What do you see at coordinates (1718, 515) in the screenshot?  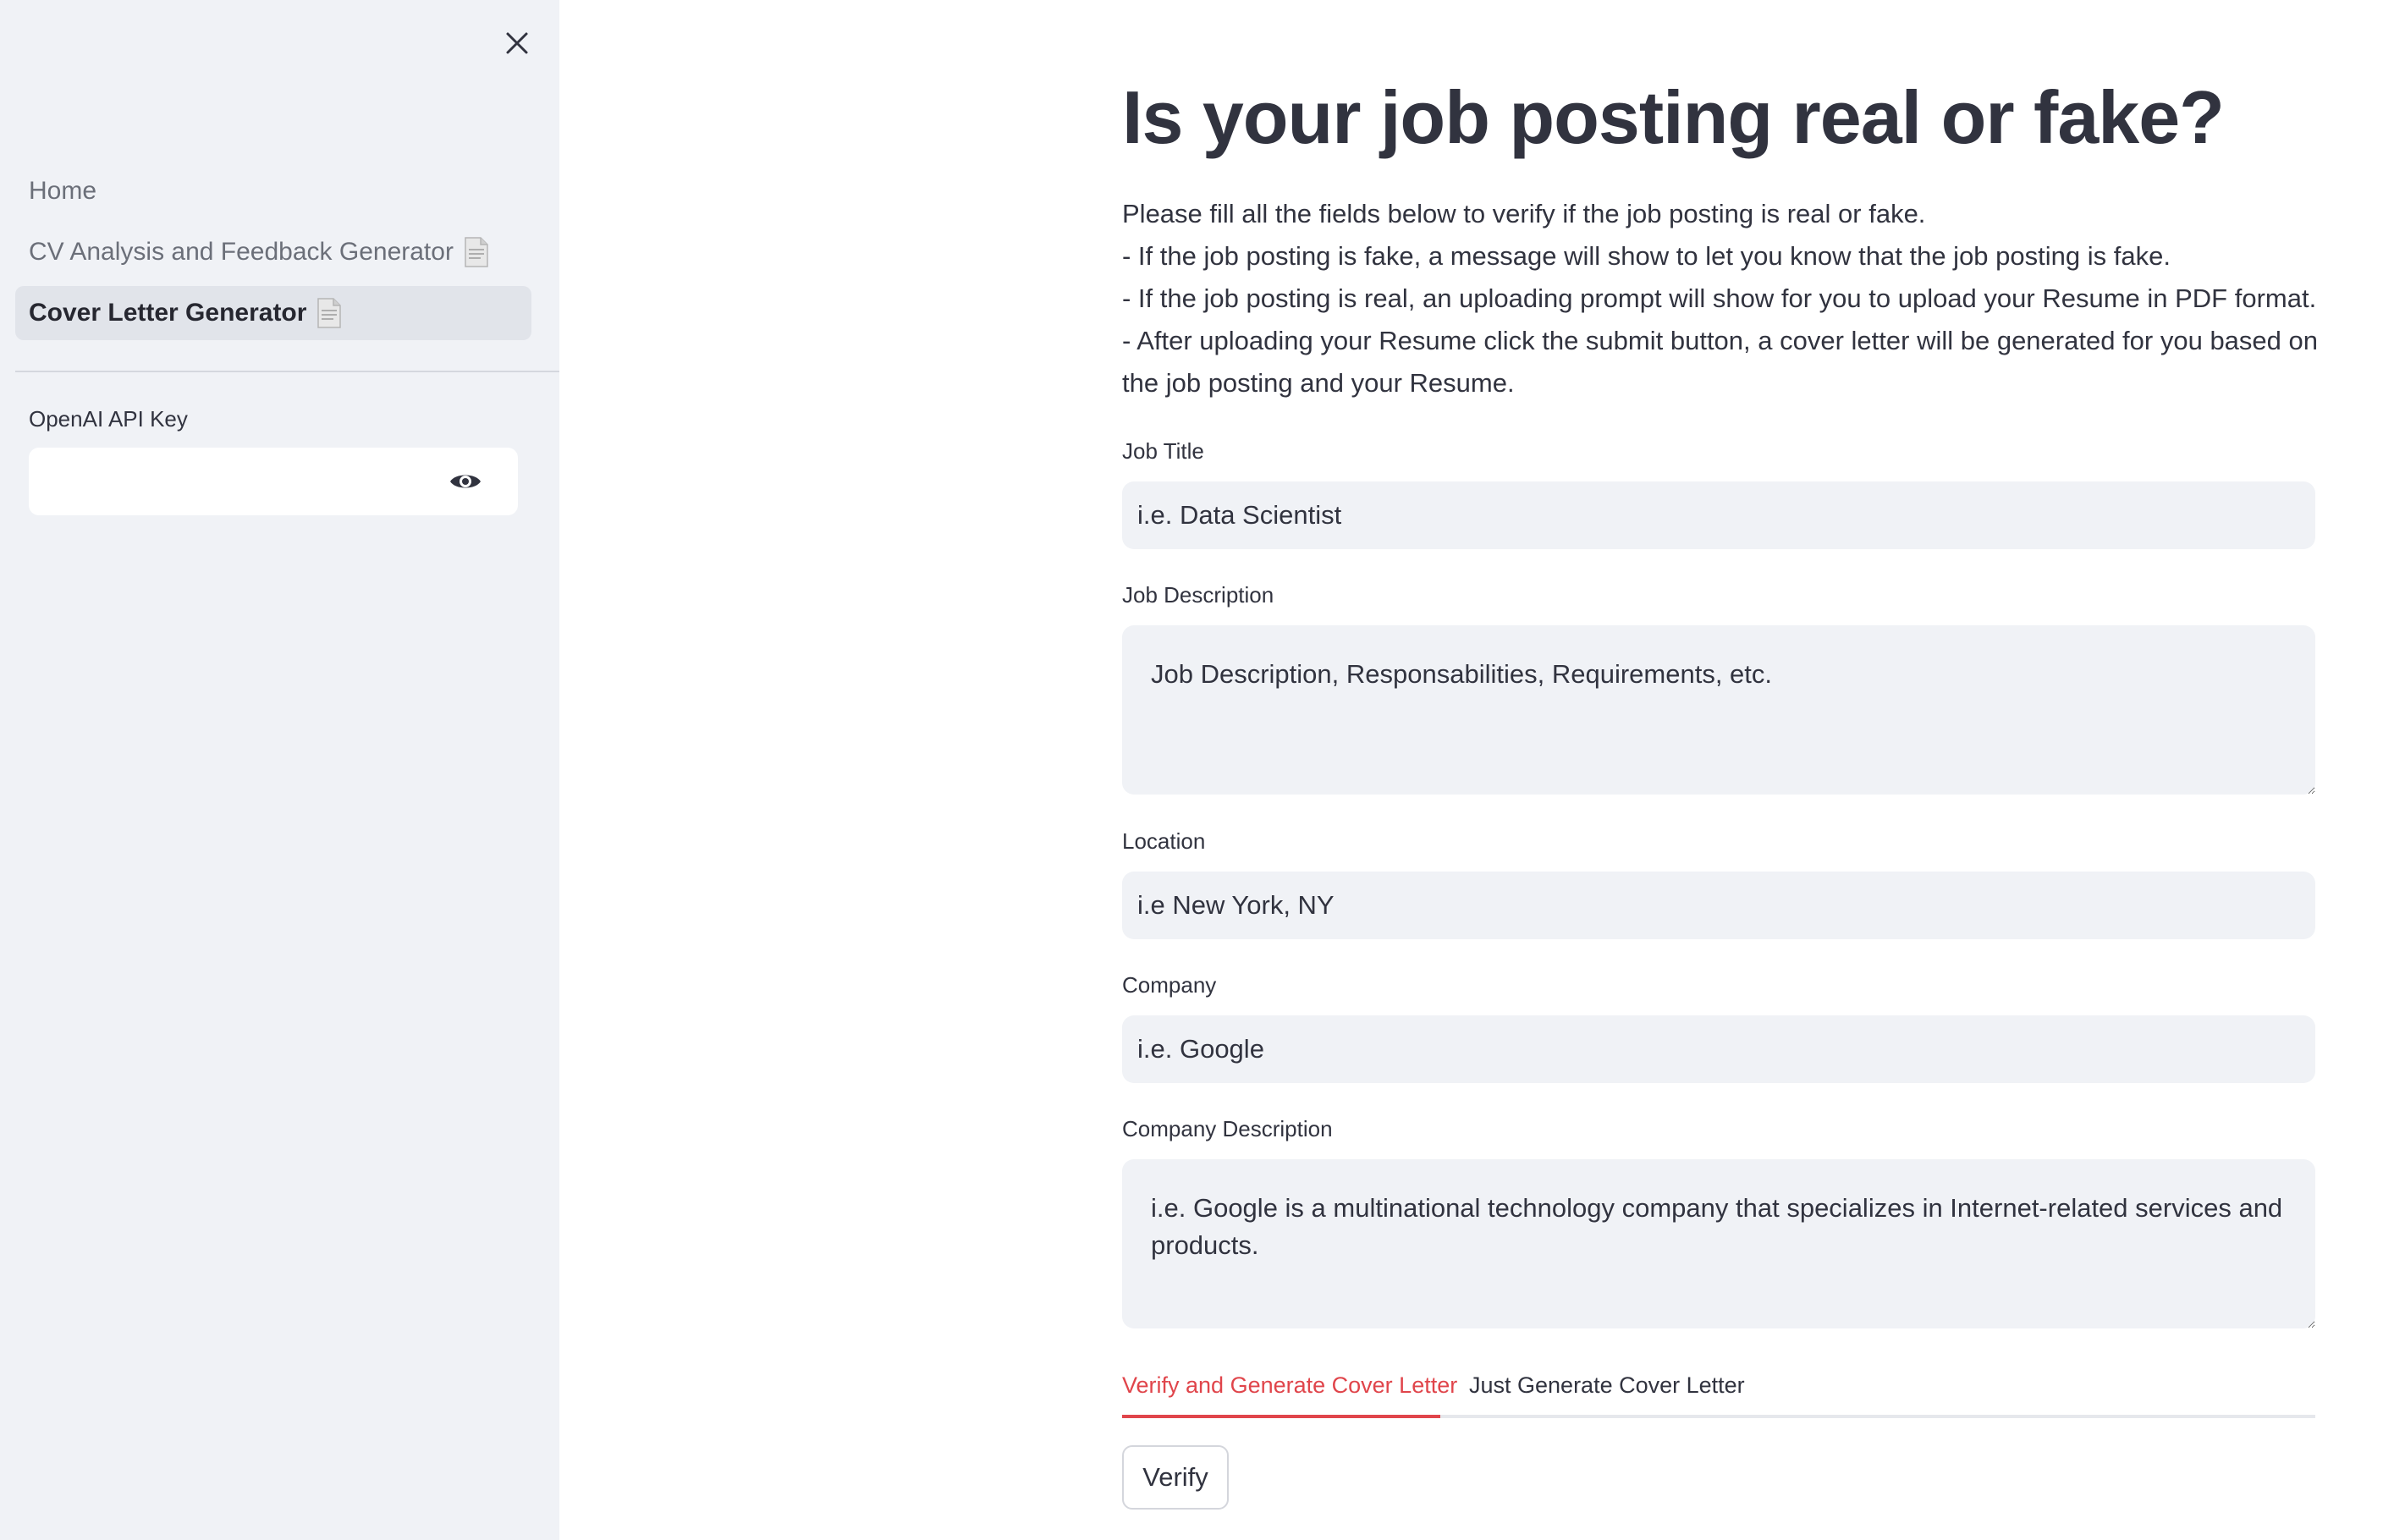 I see `job-title-input` at bounding box center [1718, 515].